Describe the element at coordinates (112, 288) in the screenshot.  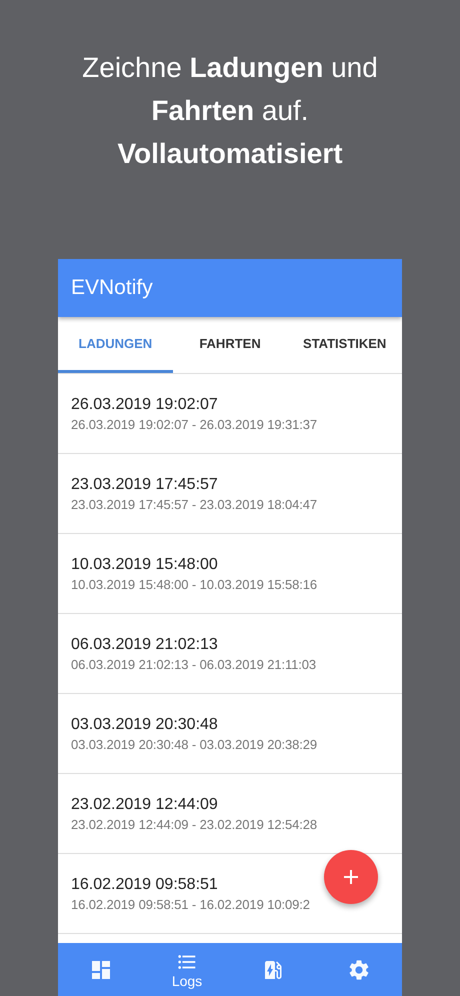
I see `app-title: EVNotify` at that location.